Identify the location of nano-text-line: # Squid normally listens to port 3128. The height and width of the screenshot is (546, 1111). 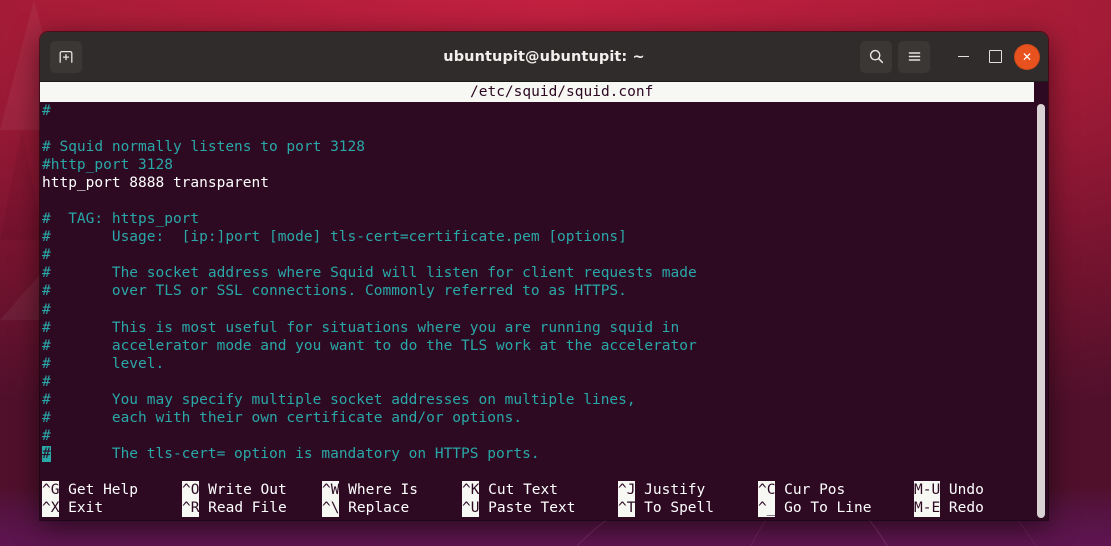
(545, 147).